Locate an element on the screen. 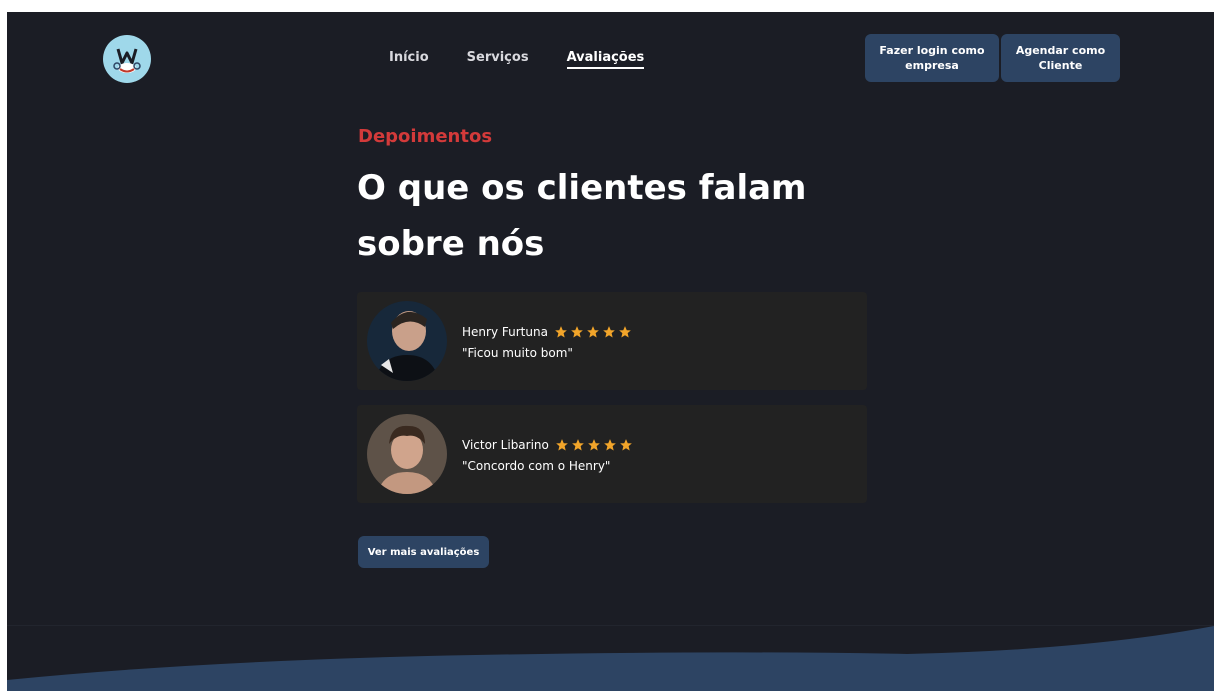  logo is located at coordinates (127, 59).